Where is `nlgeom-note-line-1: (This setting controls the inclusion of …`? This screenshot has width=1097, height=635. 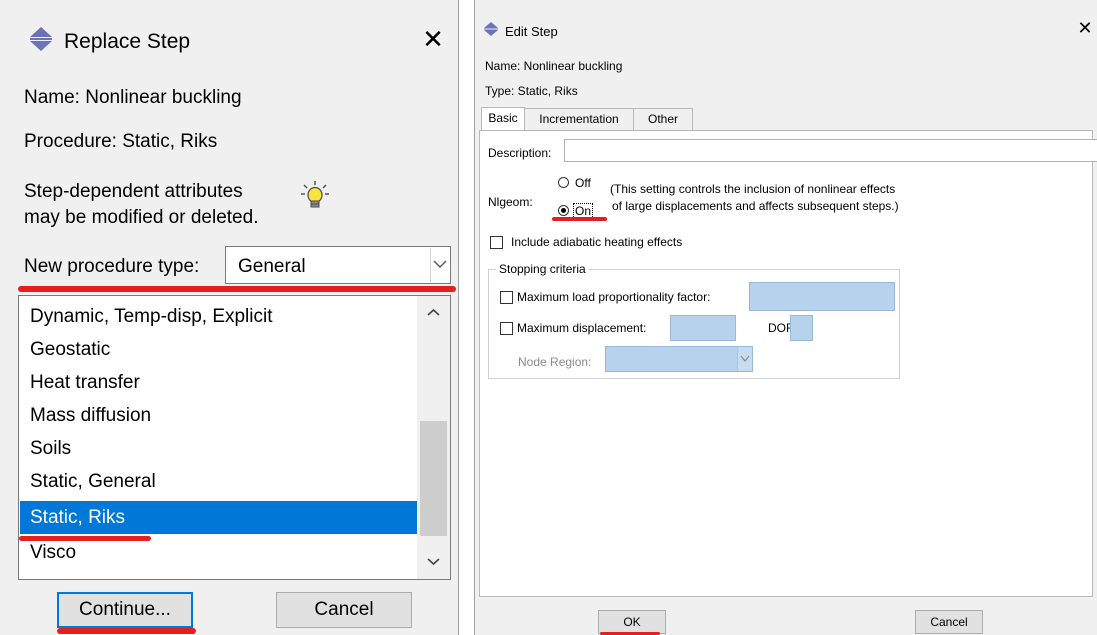 nlgeom-note-line-1: (This setting controls the inclusion of … is located at coordinates (753, 189).